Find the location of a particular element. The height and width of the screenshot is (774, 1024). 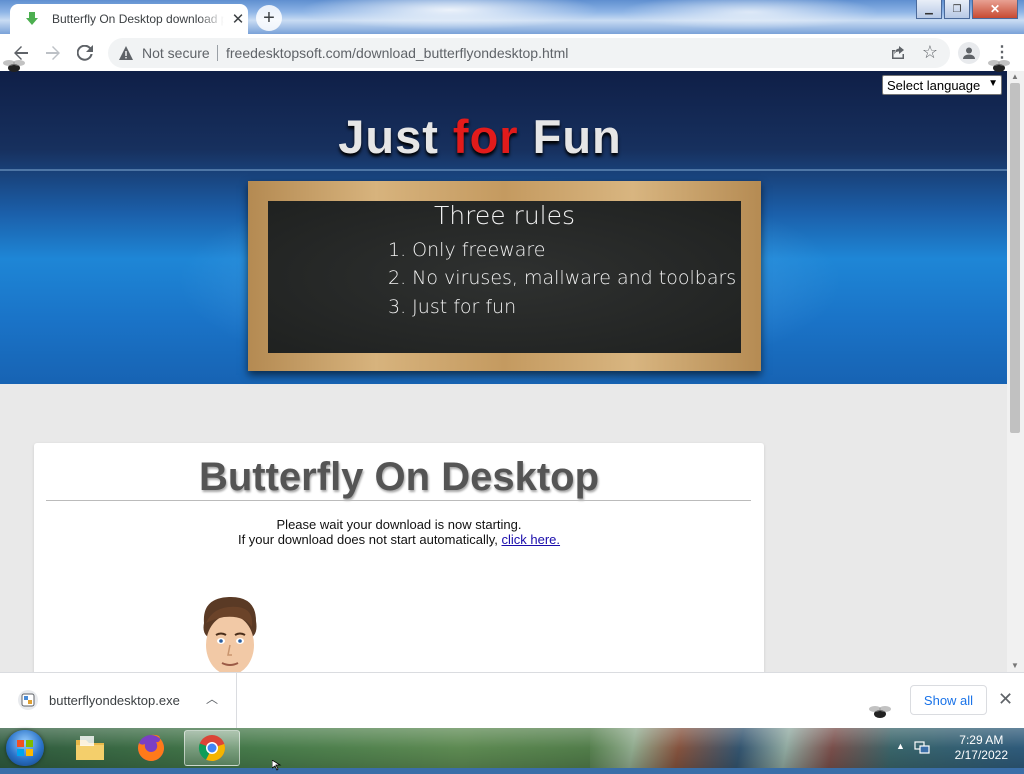

warning-triangle-icon is located at coordinates (126, 53).